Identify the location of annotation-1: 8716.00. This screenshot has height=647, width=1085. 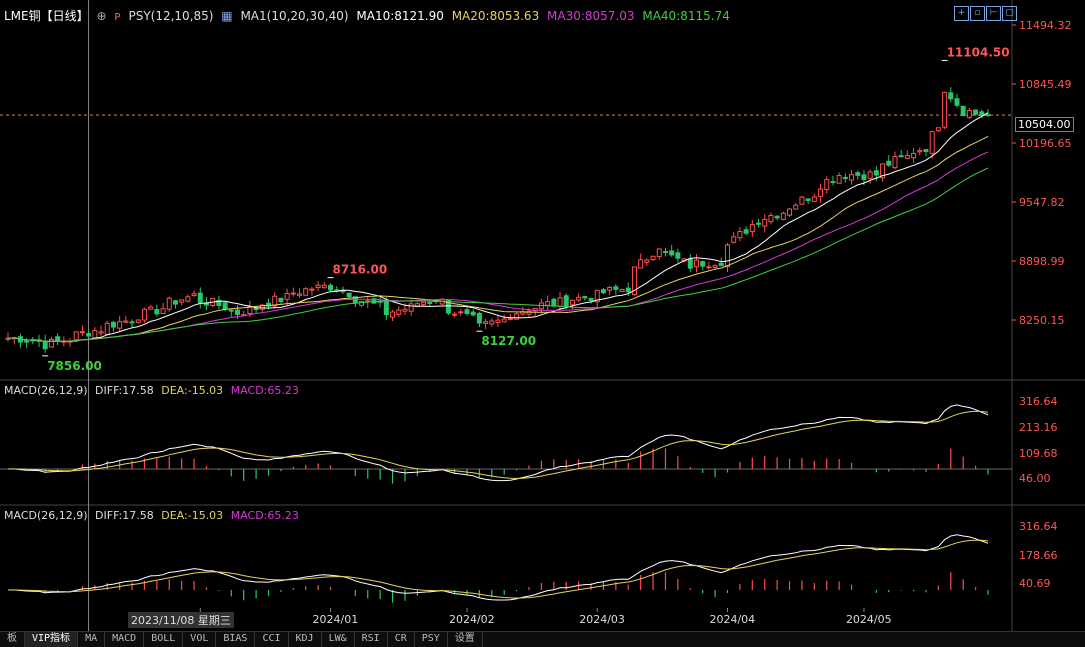
(360, 270).